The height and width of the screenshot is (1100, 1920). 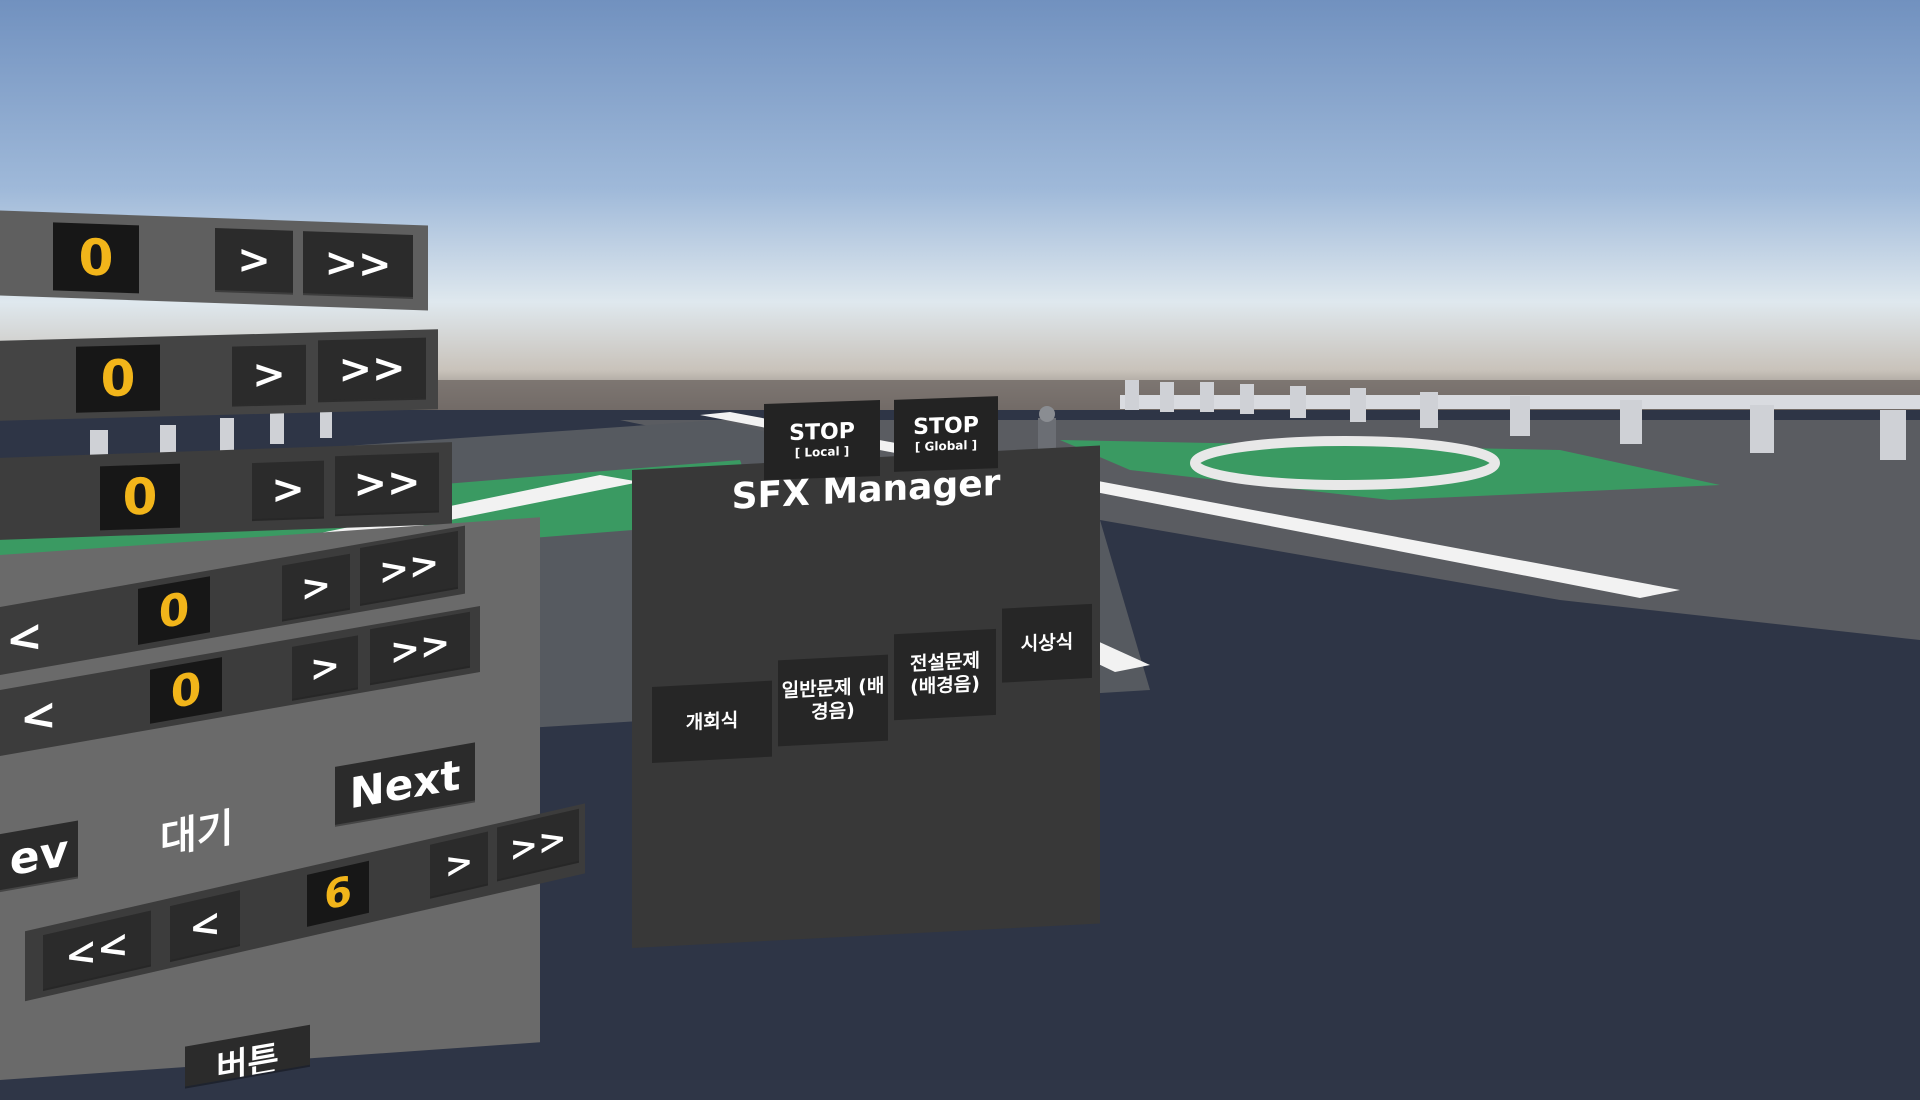 What do you see at coordinates (305, 902) in the screenshot?
I see `round-row: << < 6 > >>` at bounding box center [305, 902].